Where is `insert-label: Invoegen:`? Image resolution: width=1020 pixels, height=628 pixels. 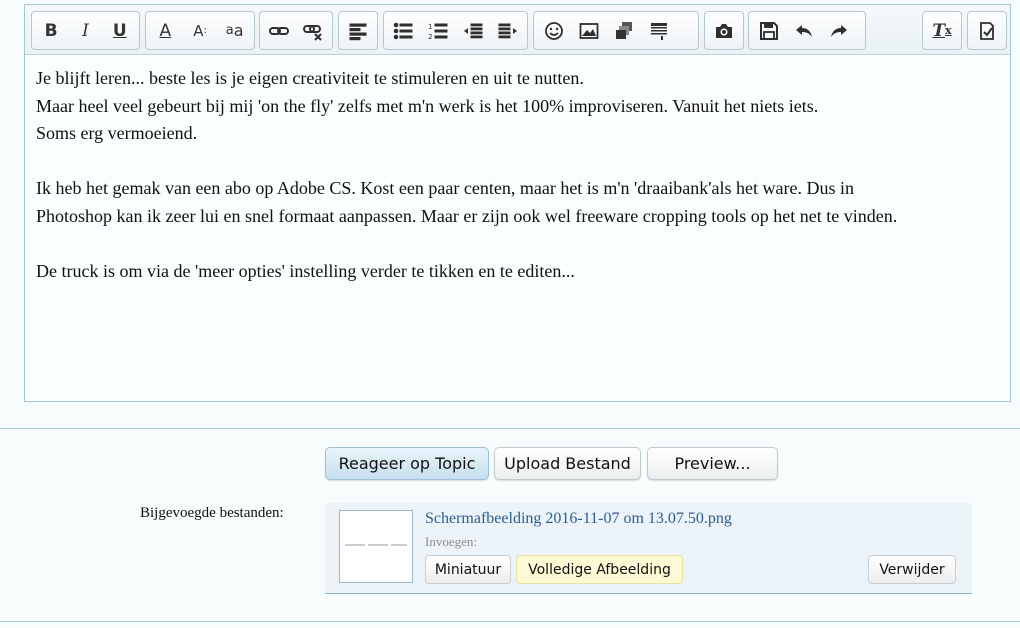 insert-label: Invoegen: is located at coordinates (451, 541).